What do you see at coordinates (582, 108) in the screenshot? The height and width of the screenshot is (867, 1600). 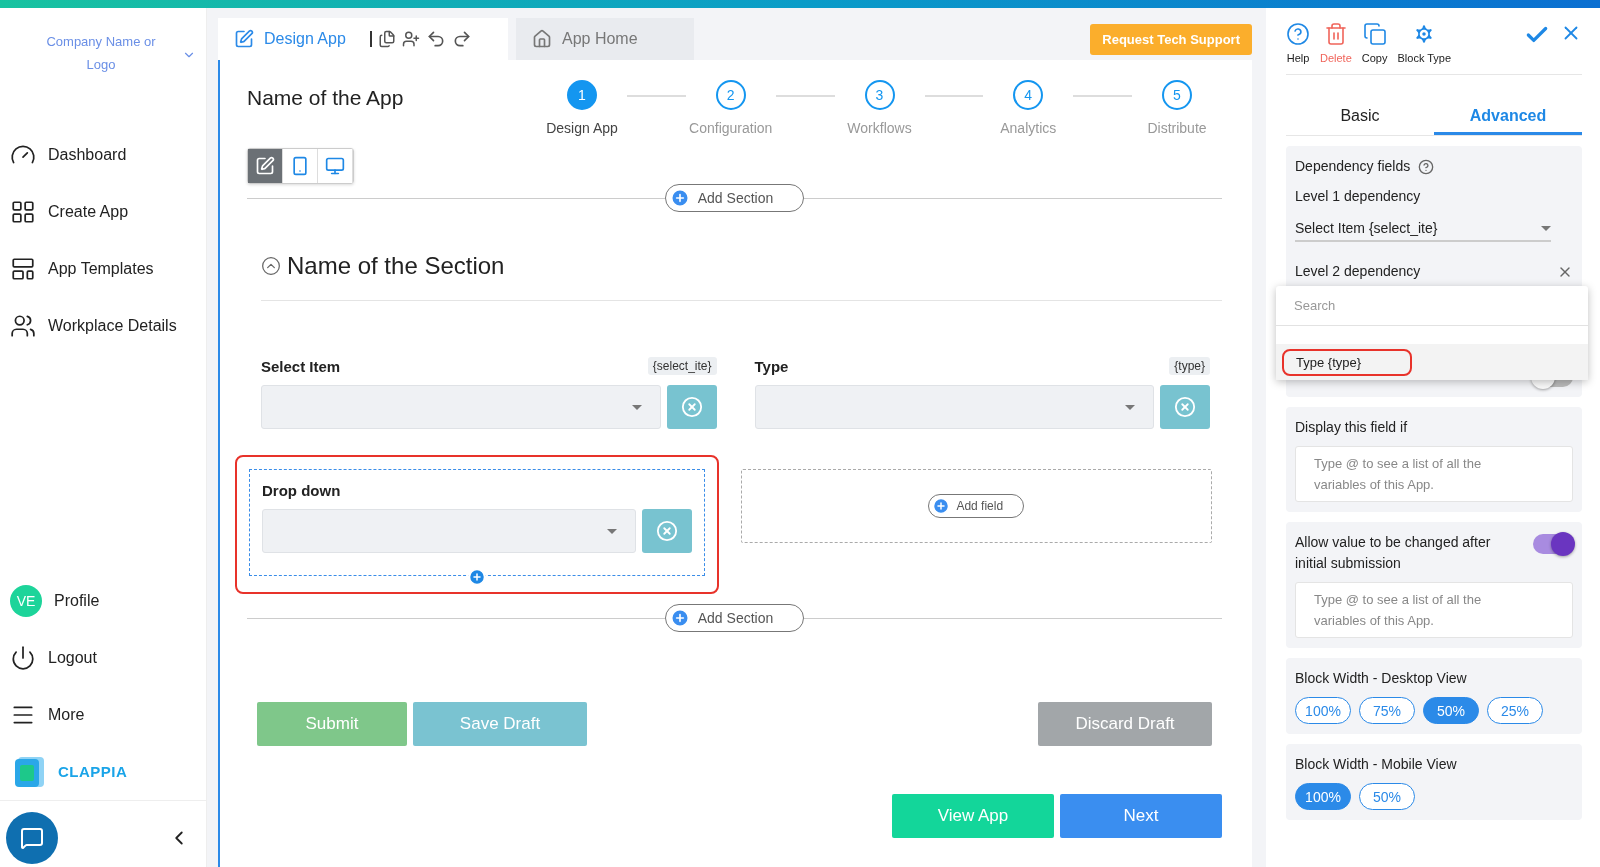 I see `step: 1 Design App` at bounding box center [582, 108].